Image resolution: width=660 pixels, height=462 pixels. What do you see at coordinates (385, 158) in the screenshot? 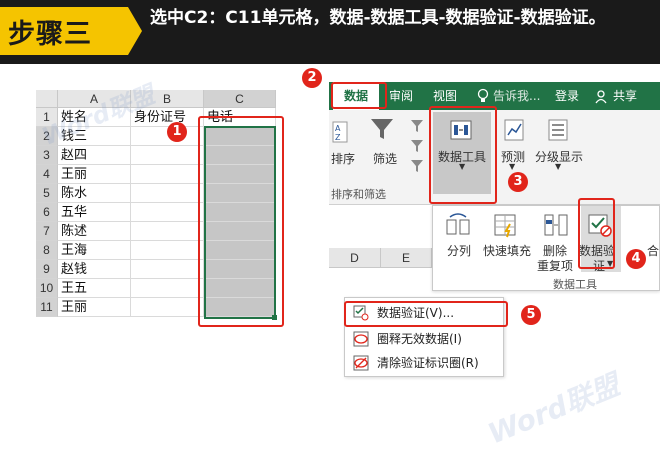
I see `filter-button: 筛选` at bounding box center [385, 158].